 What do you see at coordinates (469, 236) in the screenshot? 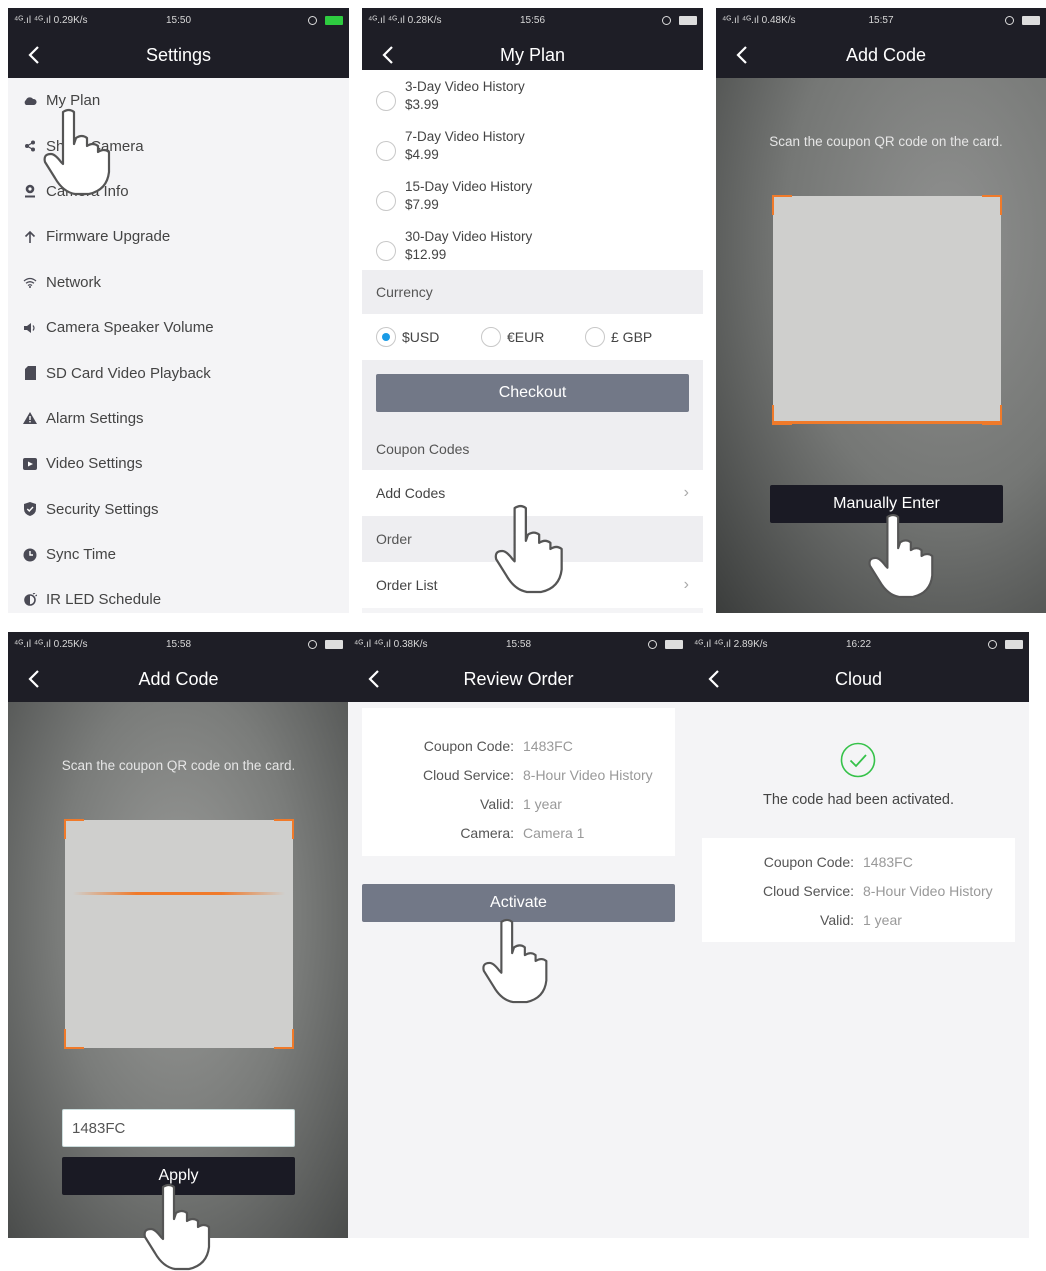
I see `plan-name: 30-Day Video History` at bounding box center [469, 236].